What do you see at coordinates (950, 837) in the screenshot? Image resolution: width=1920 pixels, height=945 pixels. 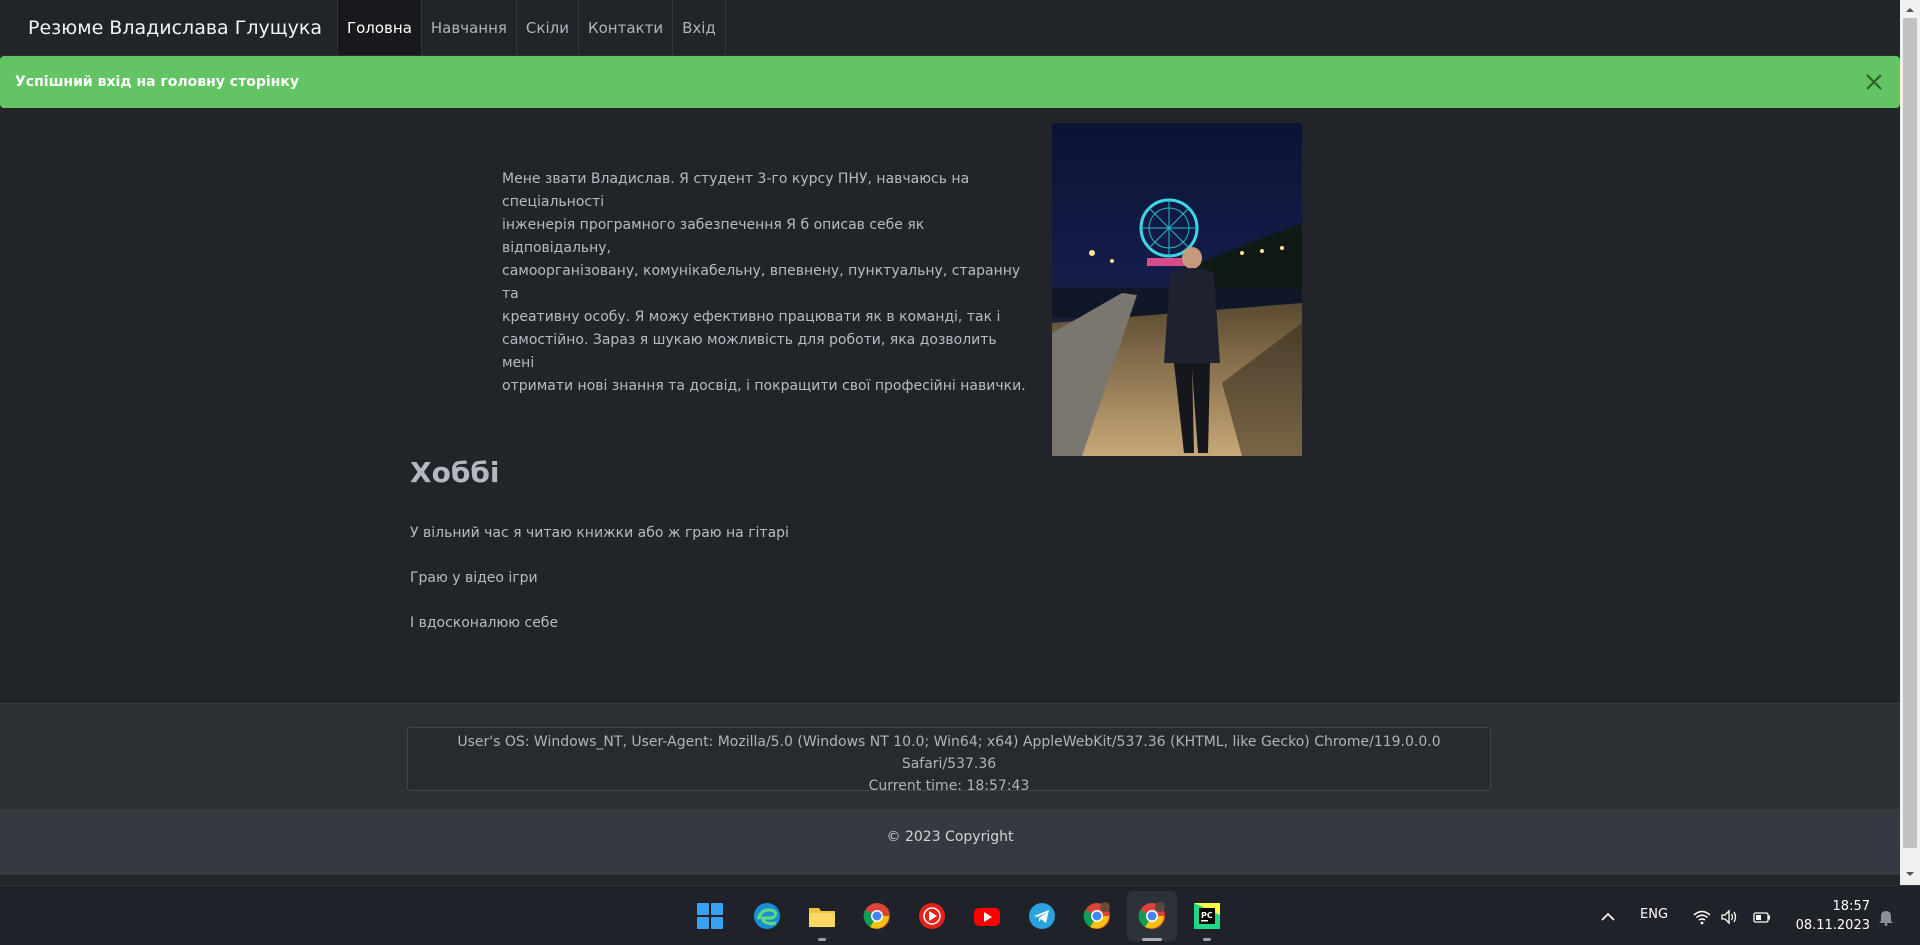 I see `copyright-text: © 2023 Copyright` at bounding box center [950, 837].